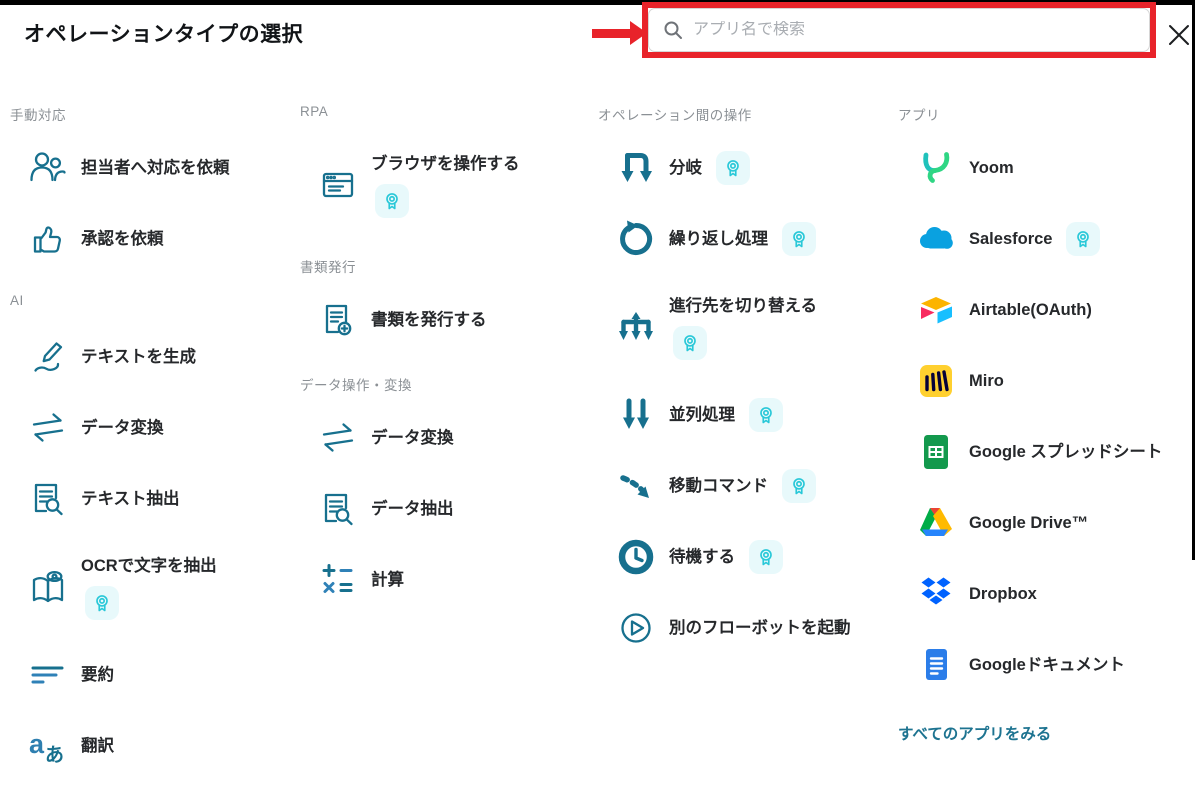 Image resolution: width=1195 pixels, height=797 pixels. I want to click on section-title-document-issue: 書類発行, so click(328, 267).